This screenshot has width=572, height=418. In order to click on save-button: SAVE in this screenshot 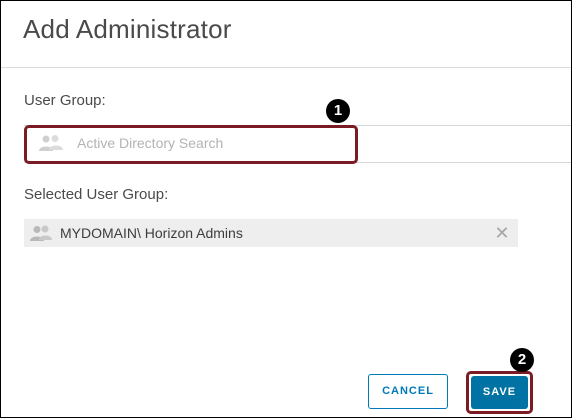, I will do `click(499, 392)`.